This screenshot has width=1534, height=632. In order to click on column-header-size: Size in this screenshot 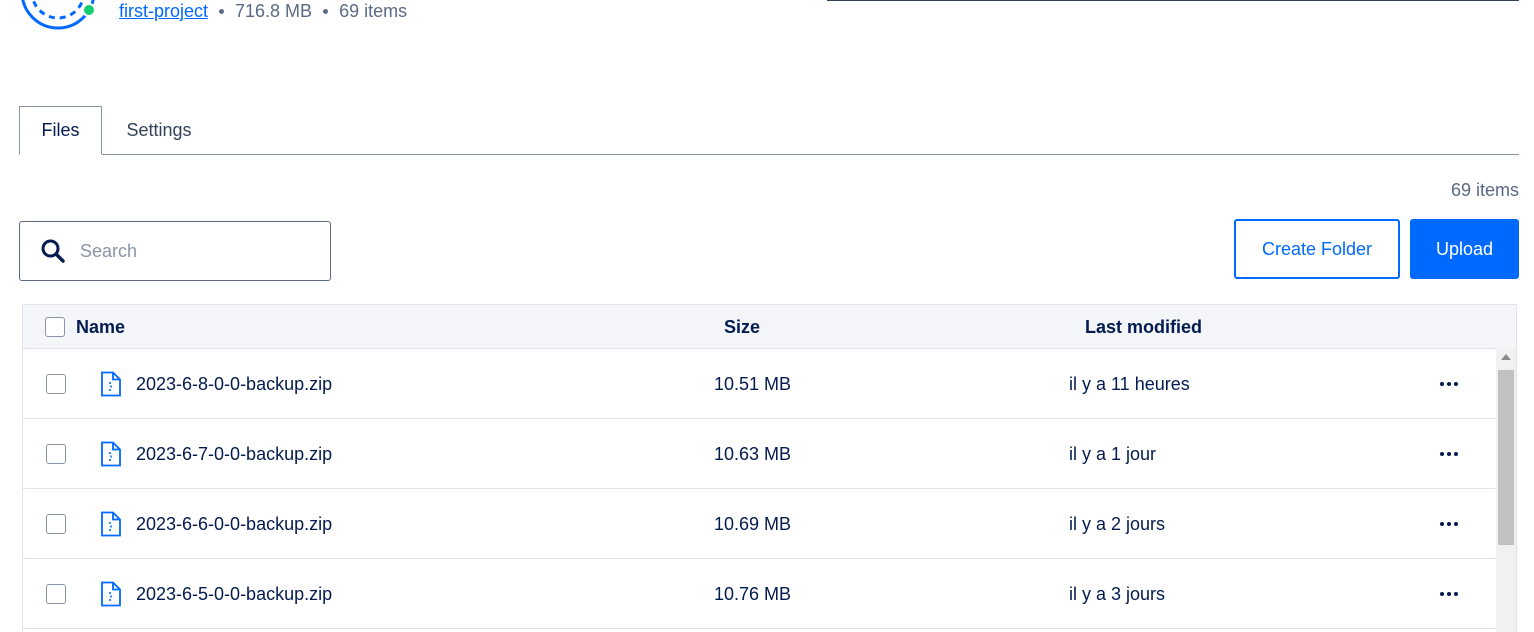, I will do `click(742, 327)`.